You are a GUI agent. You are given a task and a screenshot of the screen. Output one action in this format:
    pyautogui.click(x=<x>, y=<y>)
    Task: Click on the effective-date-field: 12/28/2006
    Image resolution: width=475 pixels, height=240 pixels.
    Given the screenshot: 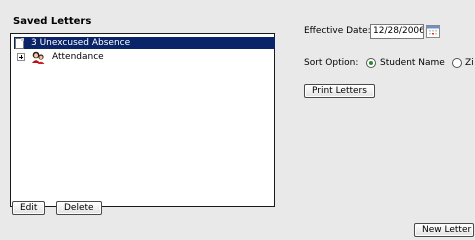 What is the action you would take?
    pyautogui.click(x=397, y=31)
    